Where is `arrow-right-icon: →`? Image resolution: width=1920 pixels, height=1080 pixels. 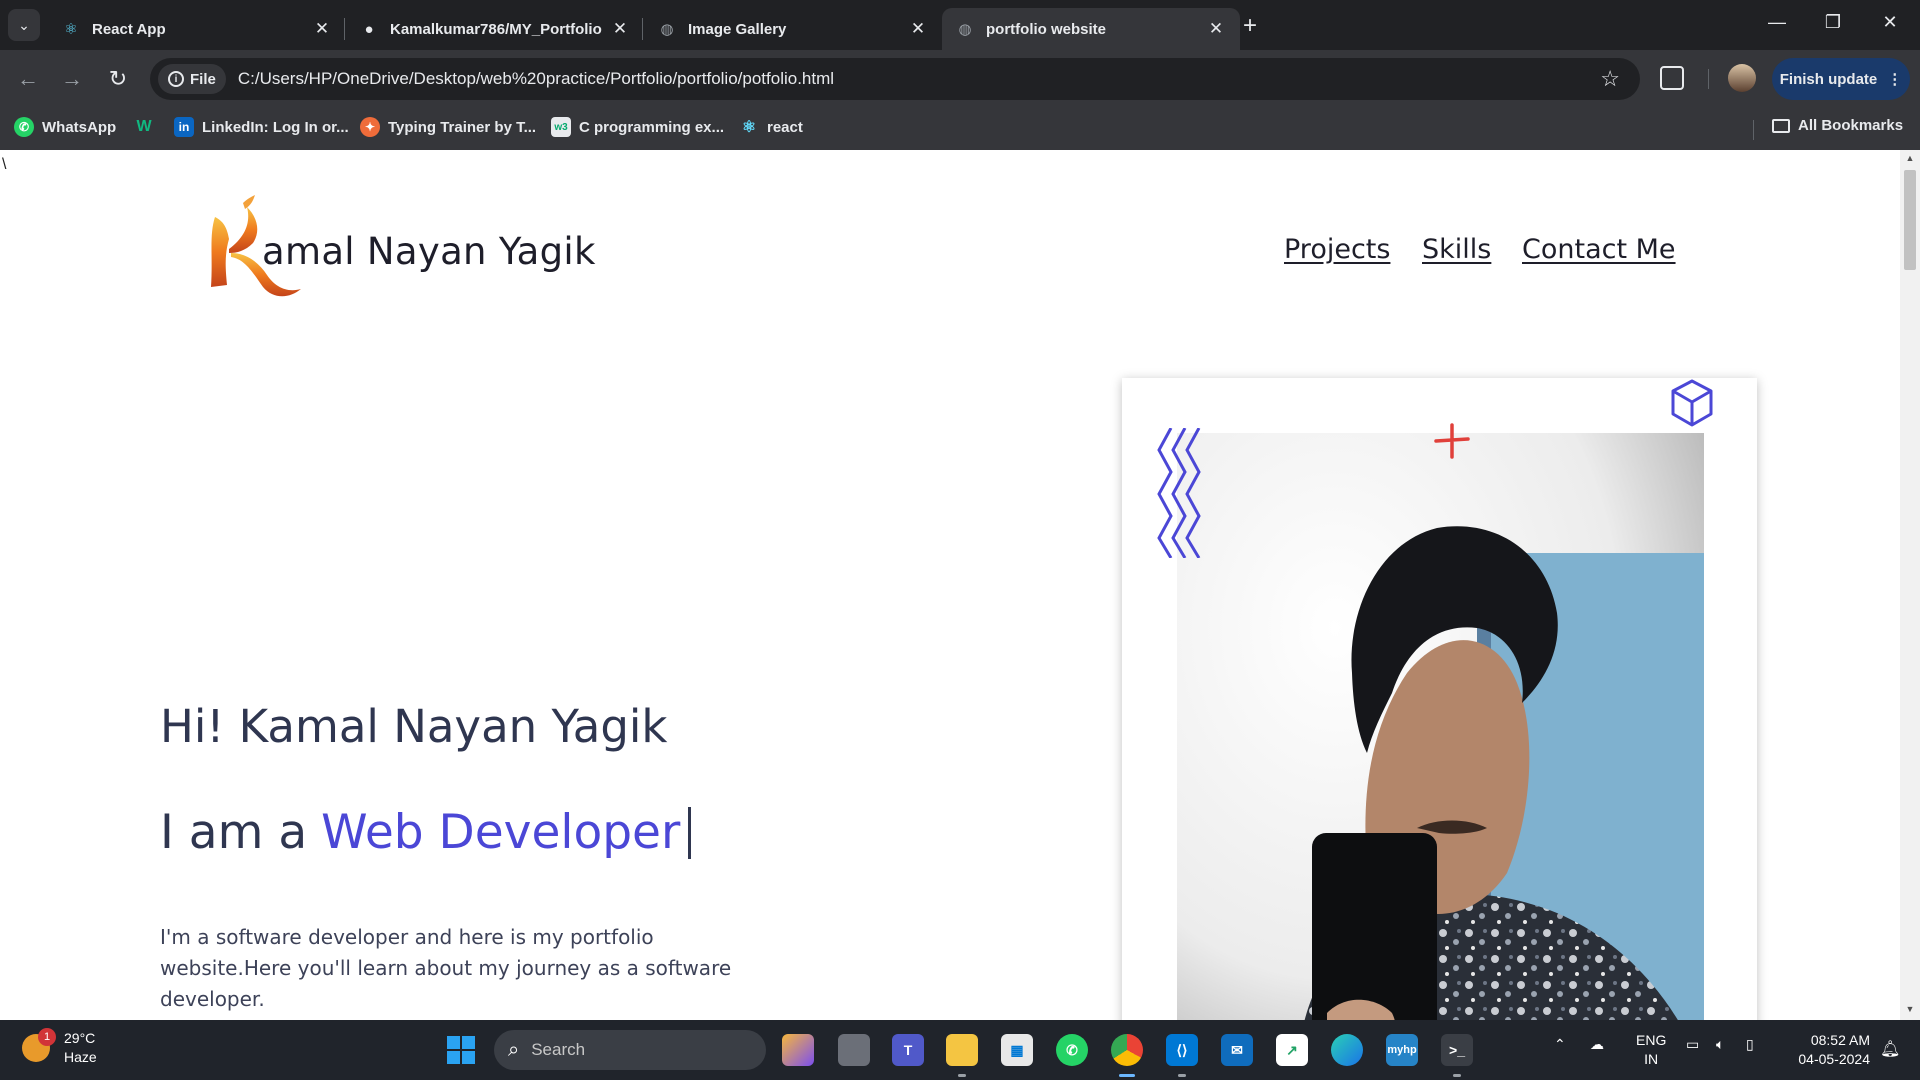
arrow-right-icon: → is located at coordinates (72, 78).